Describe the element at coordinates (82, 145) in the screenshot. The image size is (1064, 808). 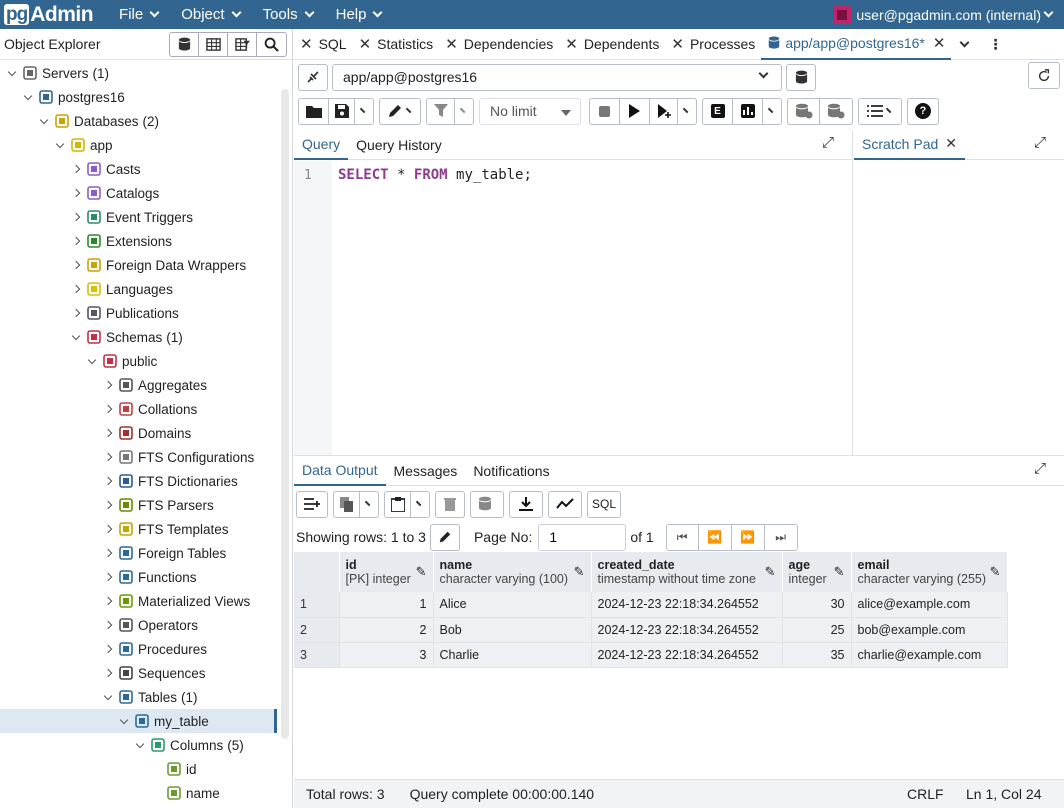
I see `tree-node-app: app` at that location.